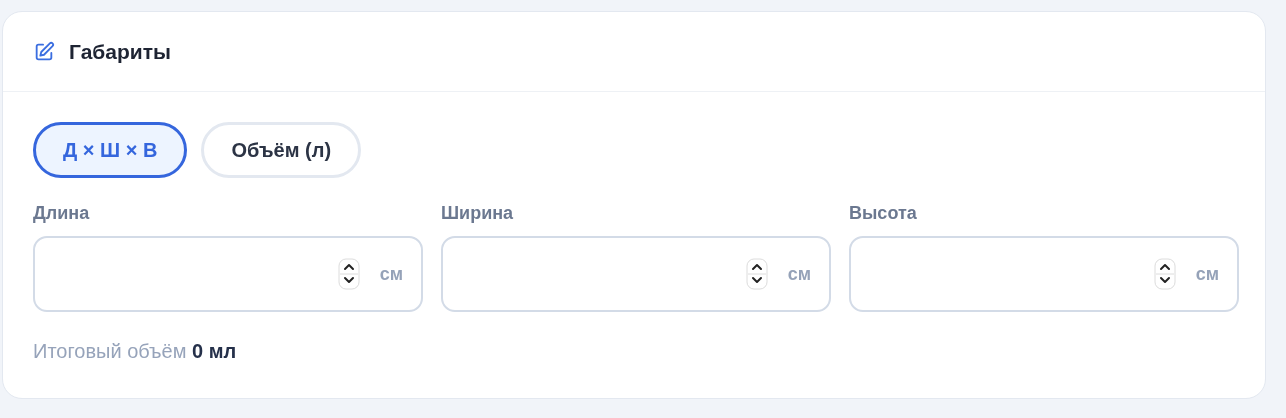 This screenshot has width=1286, height=418. I want to click on field-label: Высота, so click(883, 213).